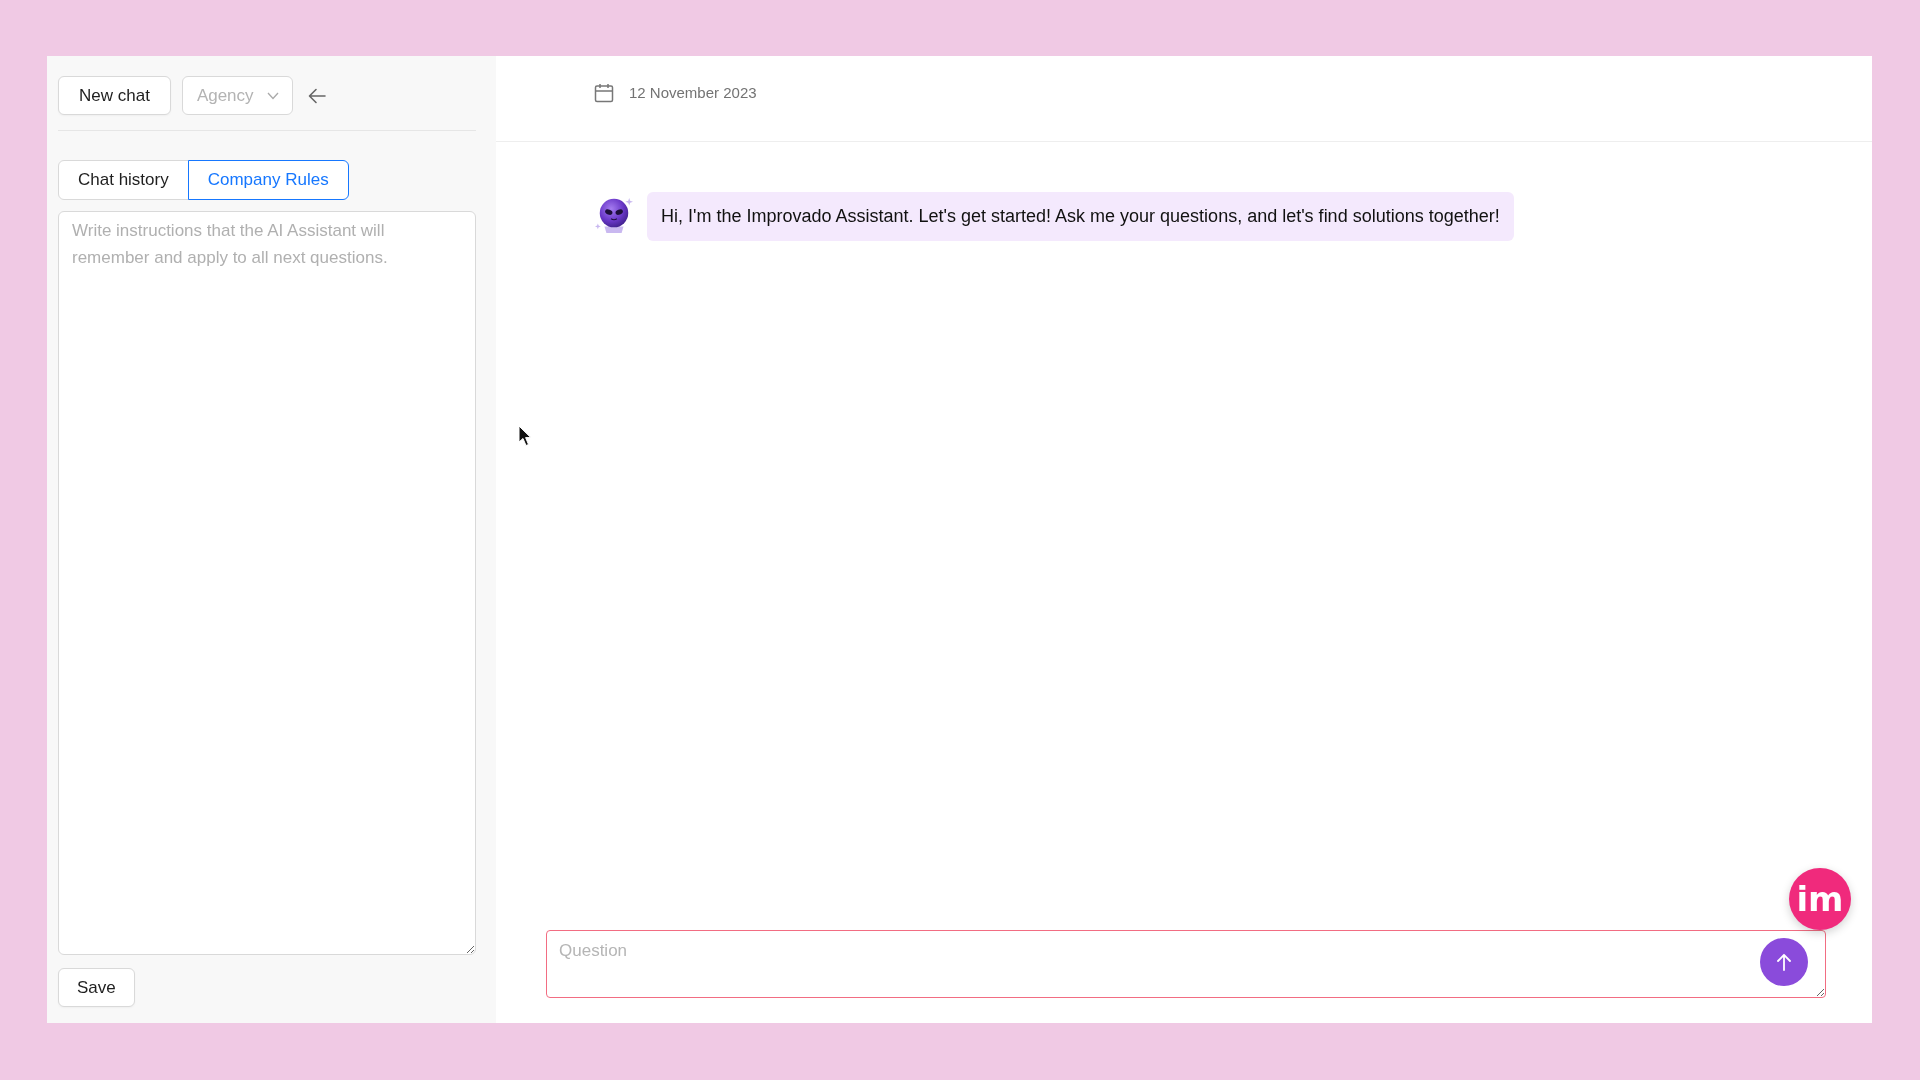 The height and width of the screenshot is (1080, 1920). I want to click on tab: Chat history, so click(123, 180).